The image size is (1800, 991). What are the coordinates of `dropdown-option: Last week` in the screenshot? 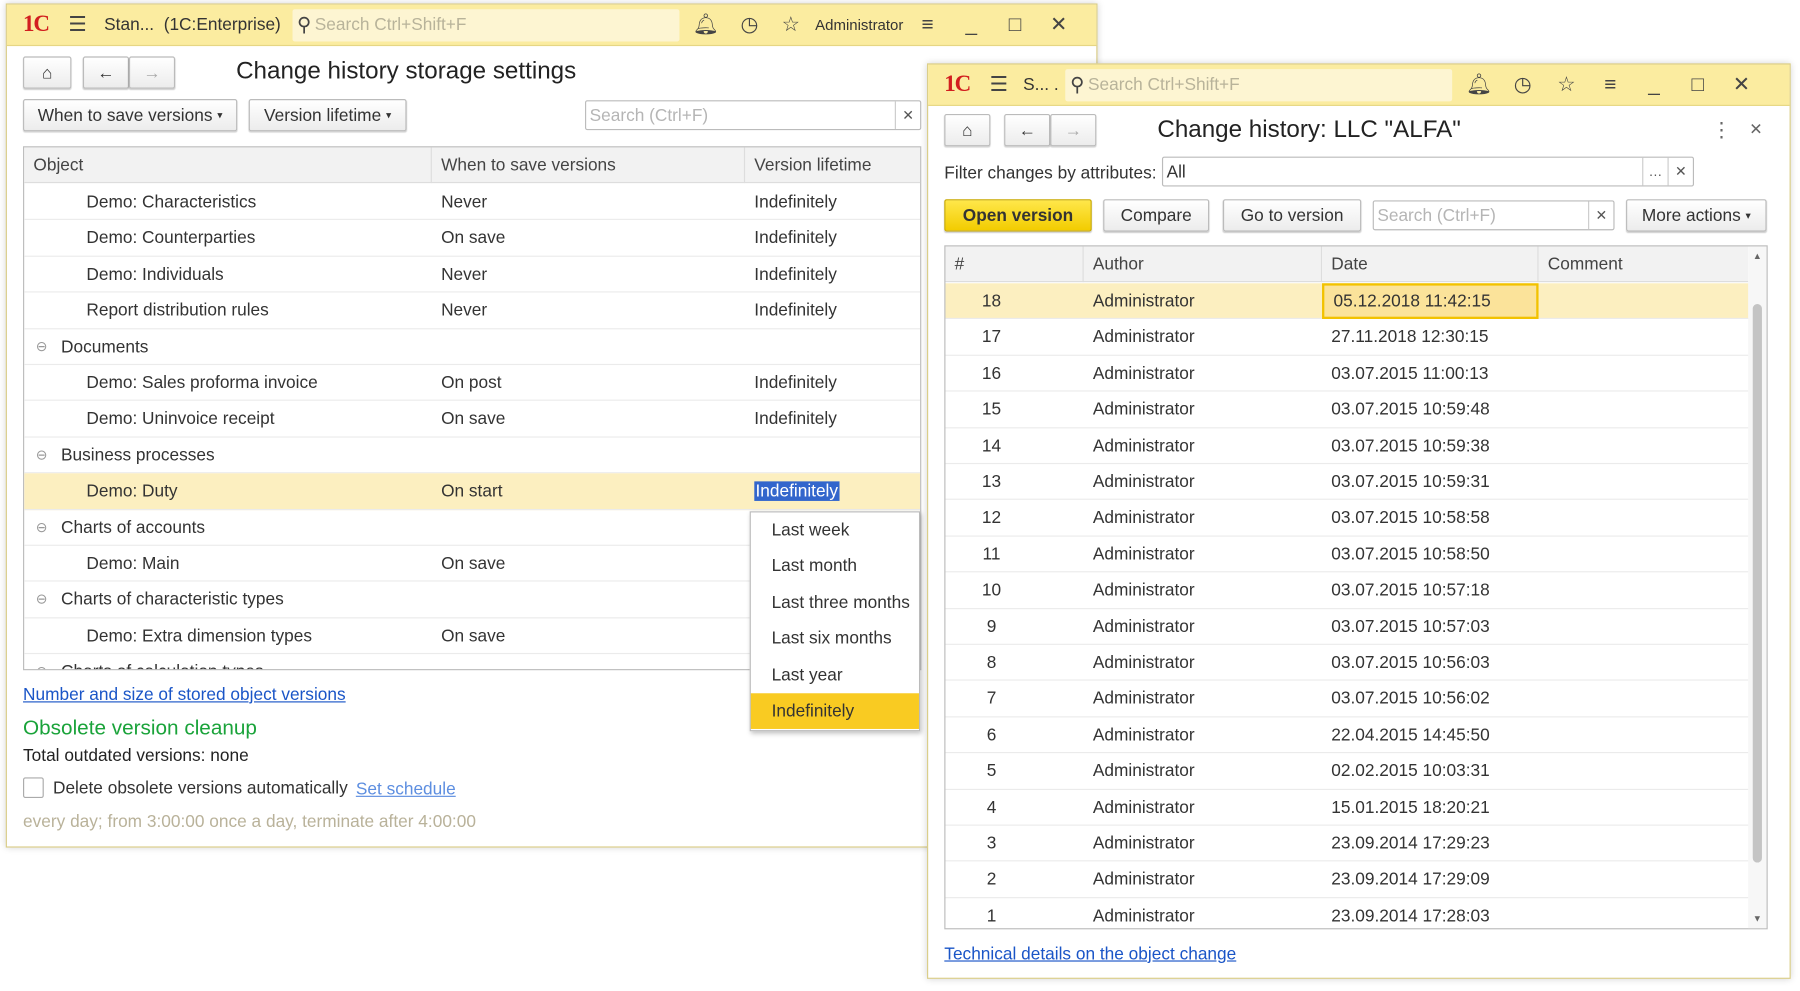 It's located at (835, 530).